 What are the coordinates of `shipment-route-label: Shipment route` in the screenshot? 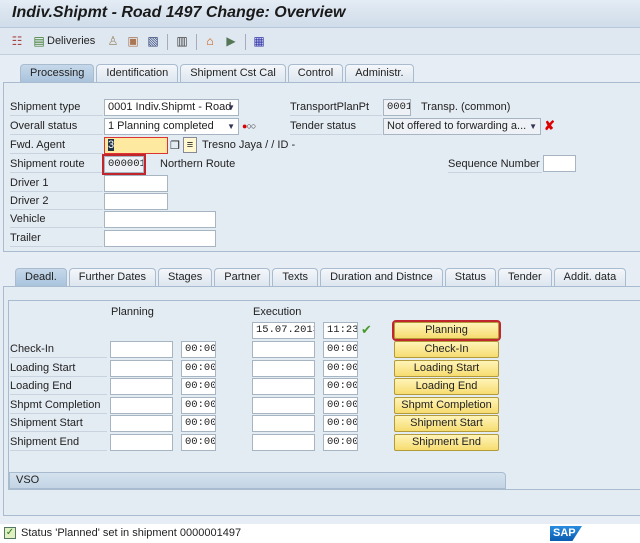 It's located at (56, 164).